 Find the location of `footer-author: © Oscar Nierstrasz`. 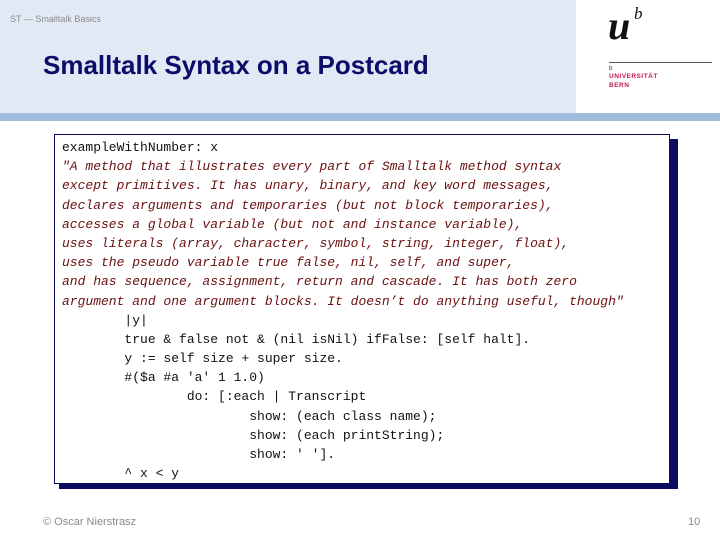

footer-author: © Oscar Nierstrasz is located at coordinates (90, 522).